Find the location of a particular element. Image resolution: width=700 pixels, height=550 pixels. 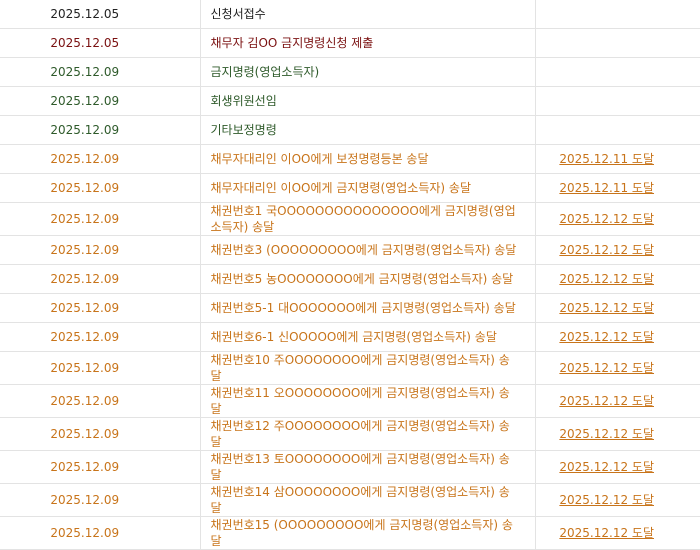

progress-content: 채권번호11 오OOOOOOOO에게 금지명령(영업소득자) 송달 is located at coordinates (368, 401).